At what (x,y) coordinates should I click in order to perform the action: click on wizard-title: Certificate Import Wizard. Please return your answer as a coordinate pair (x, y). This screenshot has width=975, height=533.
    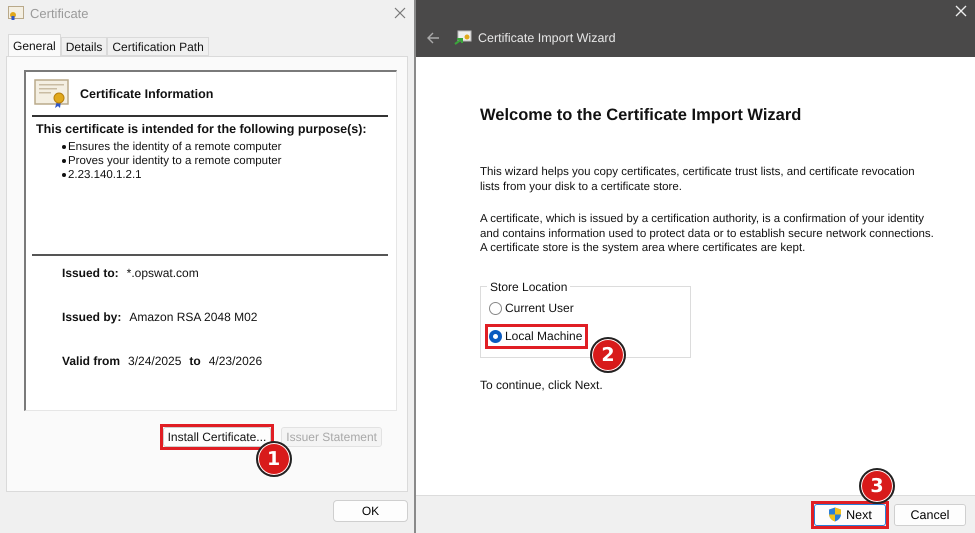
    Looking at the image, I should click on (547, 38).